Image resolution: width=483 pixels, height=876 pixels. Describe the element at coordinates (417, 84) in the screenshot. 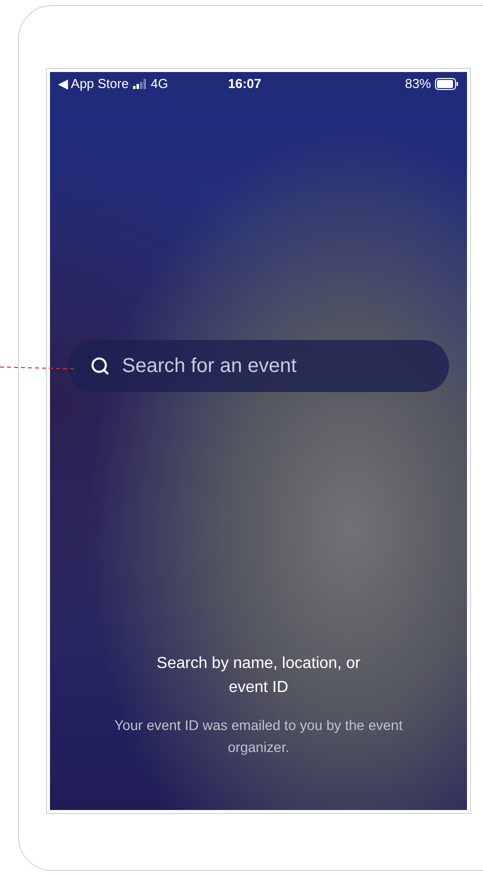

I see `battery-percent: 83%` at that location.